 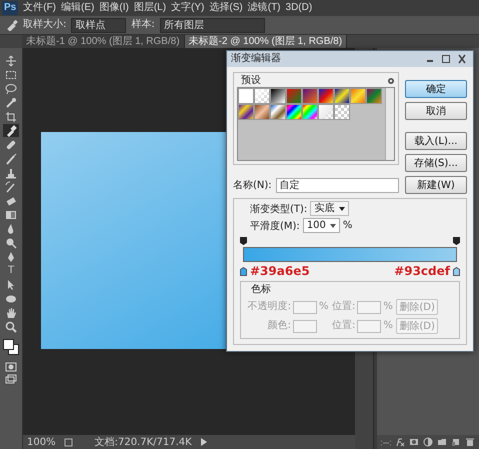 What do you see at coordinates (114, 8) in the screenshot?
I see `menu-item: 图像(I)` at bounding box center [114, 8].